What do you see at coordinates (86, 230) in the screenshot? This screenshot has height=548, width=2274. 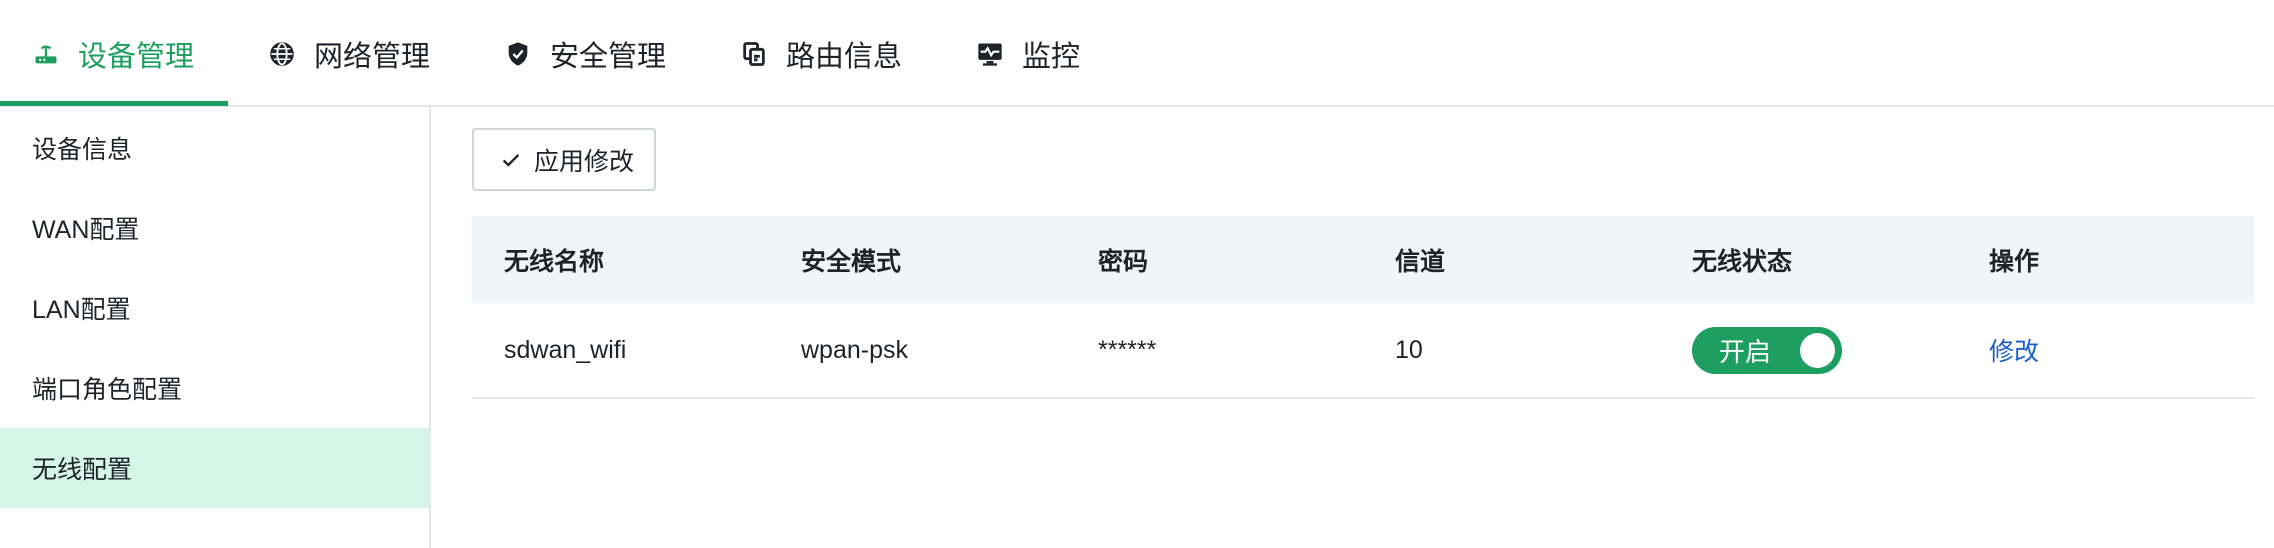 I see `sidebar-item-label: WAN配置` at bounding box center [86, 230].